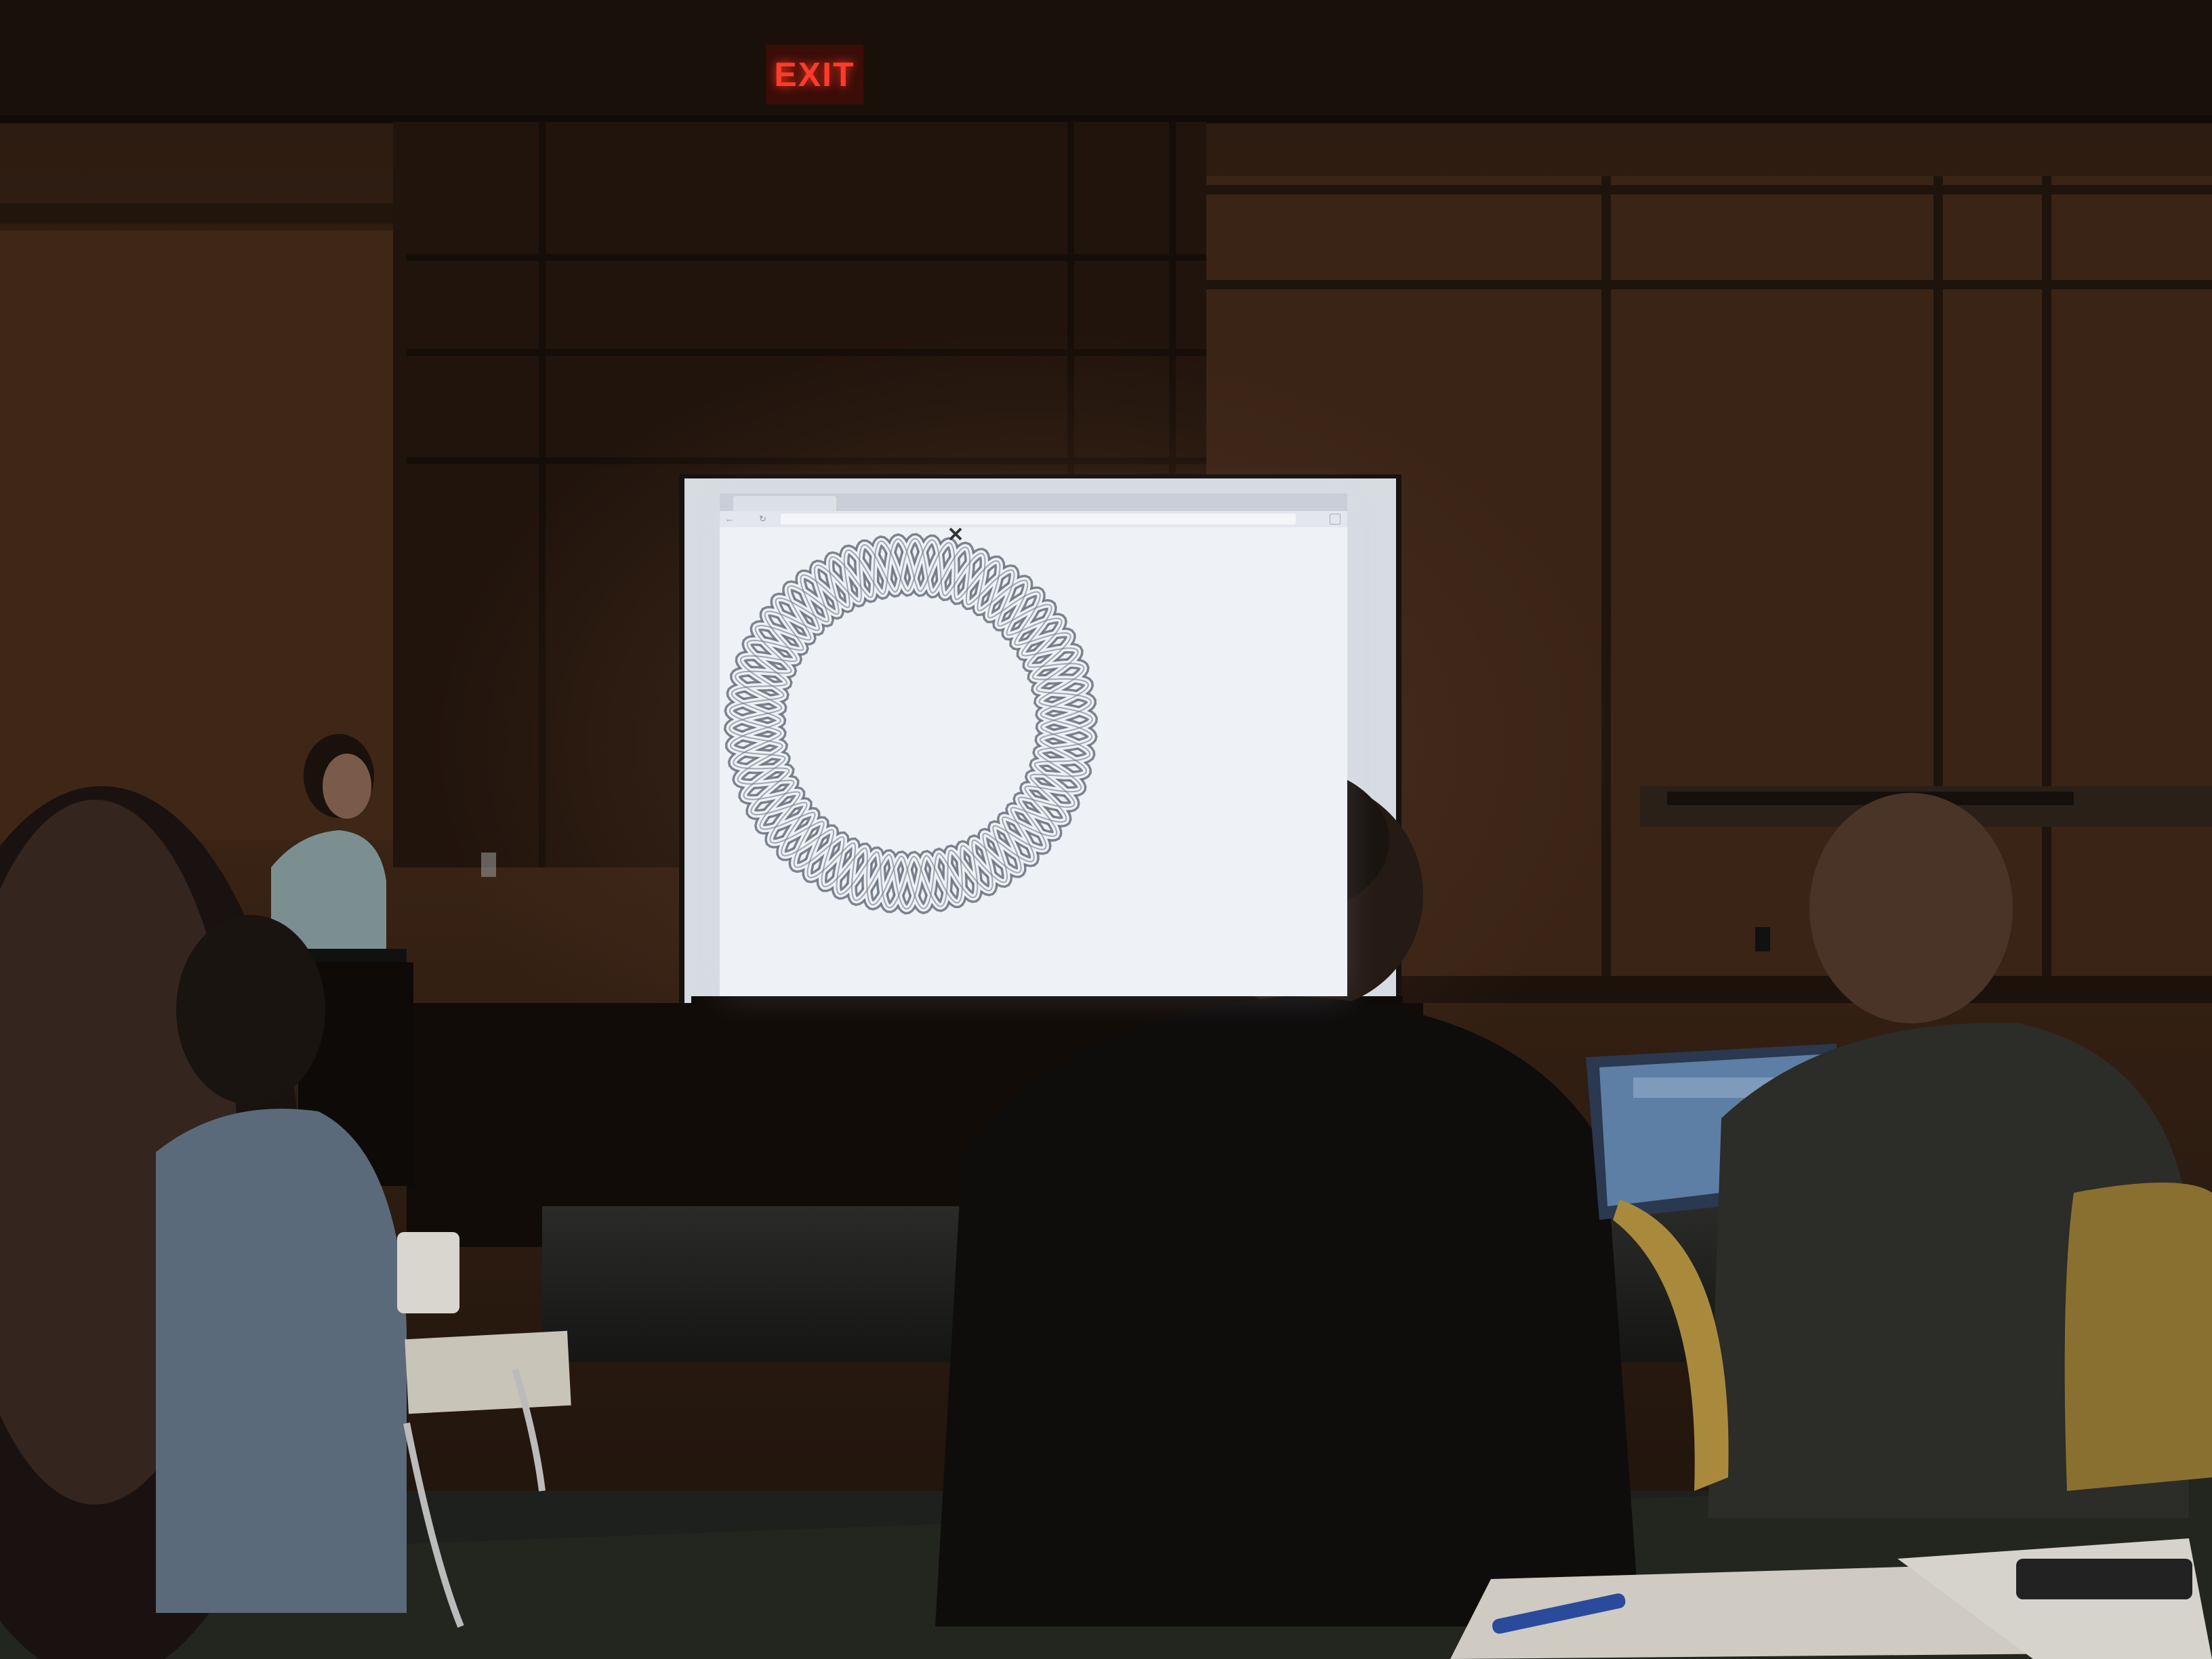  I want to click on cursor-x-icon, so click(955, 534).